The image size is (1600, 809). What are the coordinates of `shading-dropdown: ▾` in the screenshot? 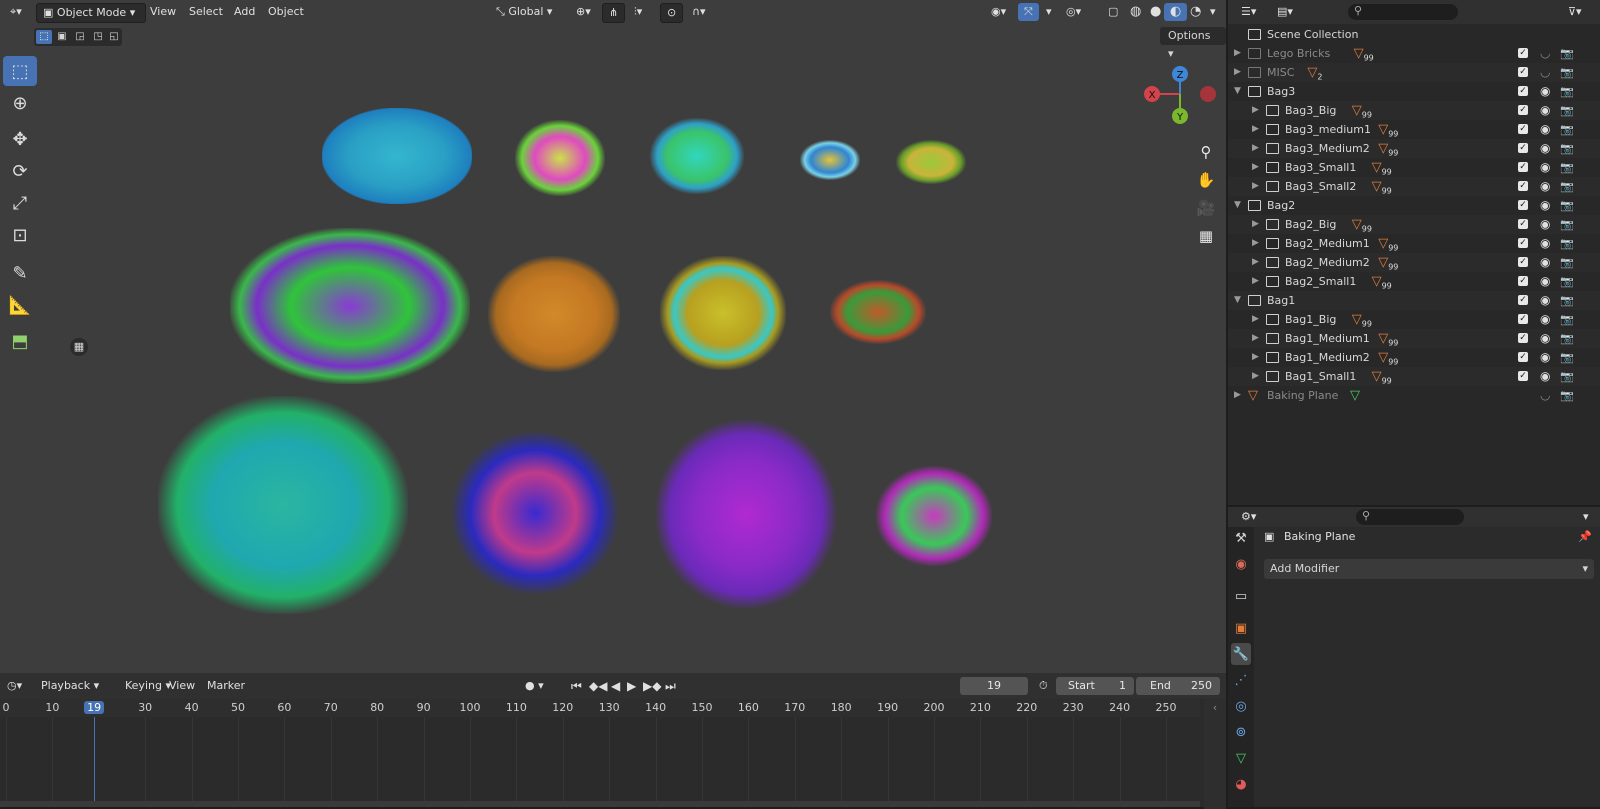 It's located at (1213, 12).